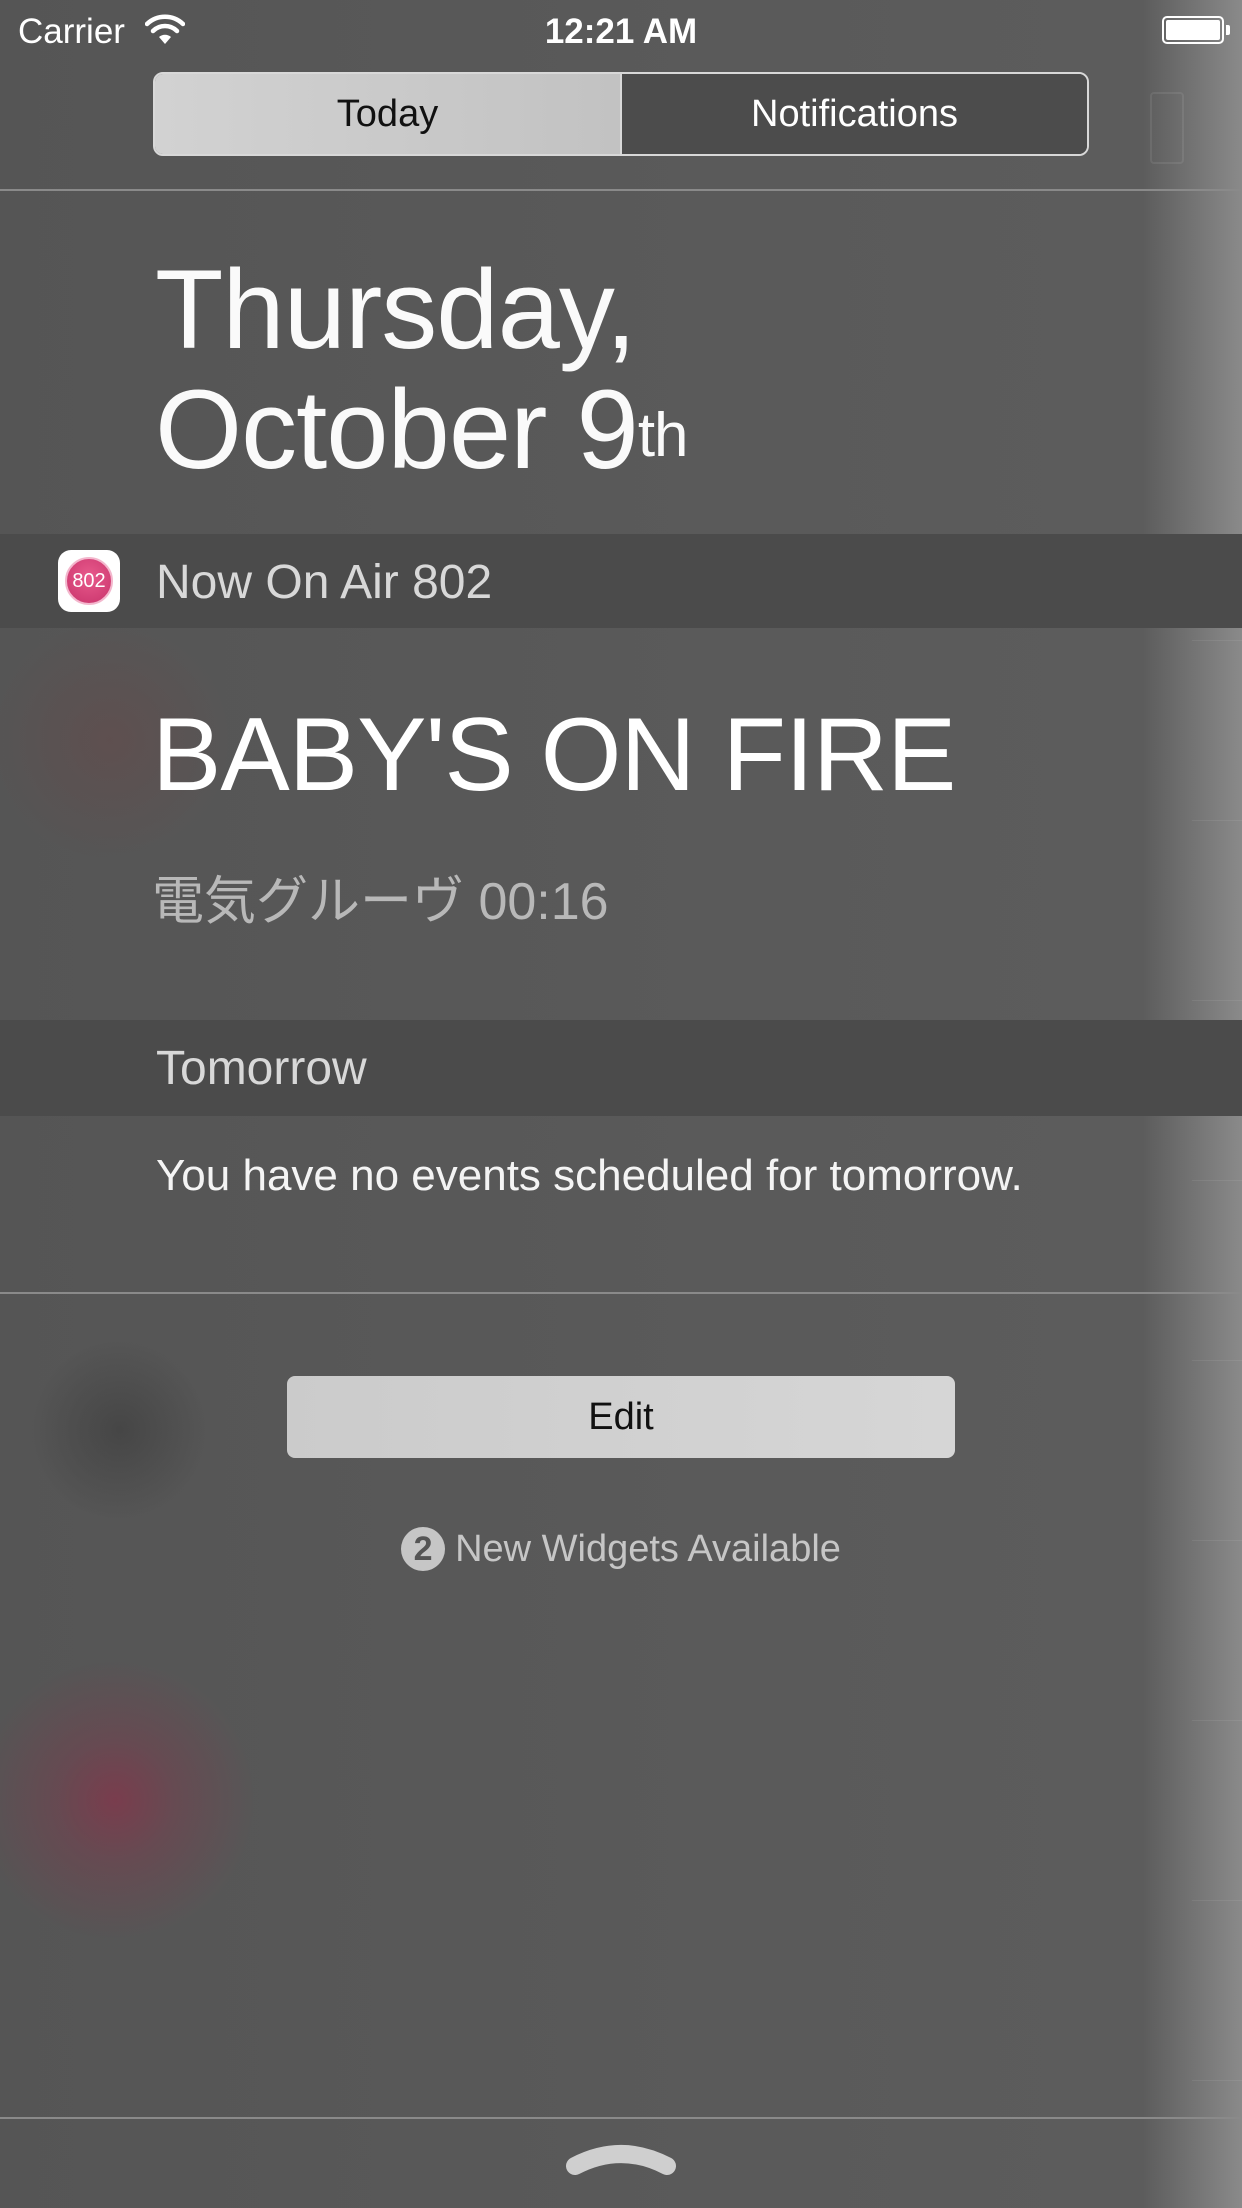 This screenshot has width=1242, height=2208. I want to click on date-month-day-text: October 9, so click(397, 429).